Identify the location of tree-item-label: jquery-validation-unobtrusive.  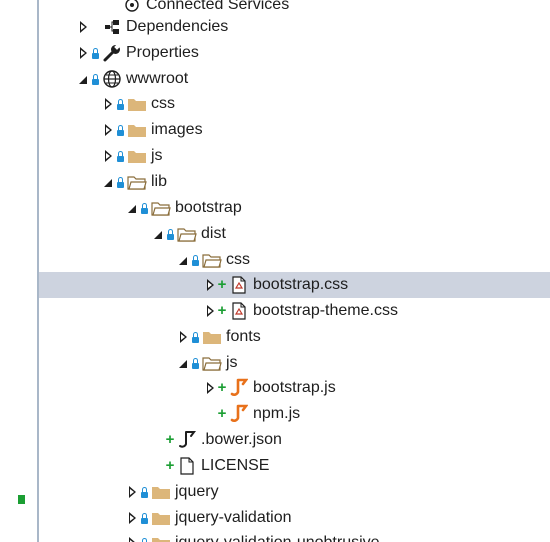
(277, 538).